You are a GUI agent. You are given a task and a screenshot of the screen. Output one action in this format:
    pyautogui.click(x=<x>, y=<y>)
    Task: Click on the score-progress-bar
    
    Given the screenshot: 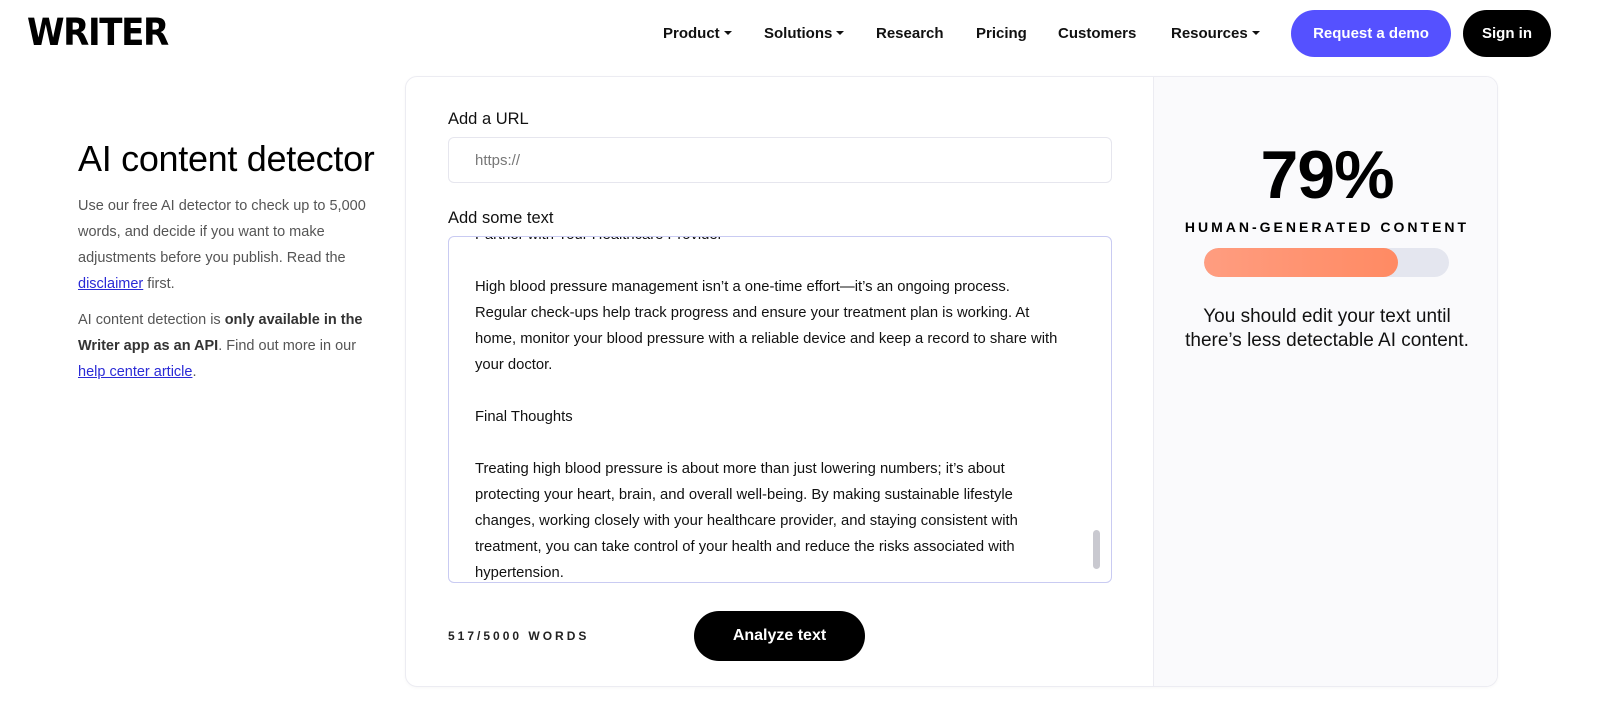 What is the action you would take?
    pyautogui.click(x=1326, y=262)
    